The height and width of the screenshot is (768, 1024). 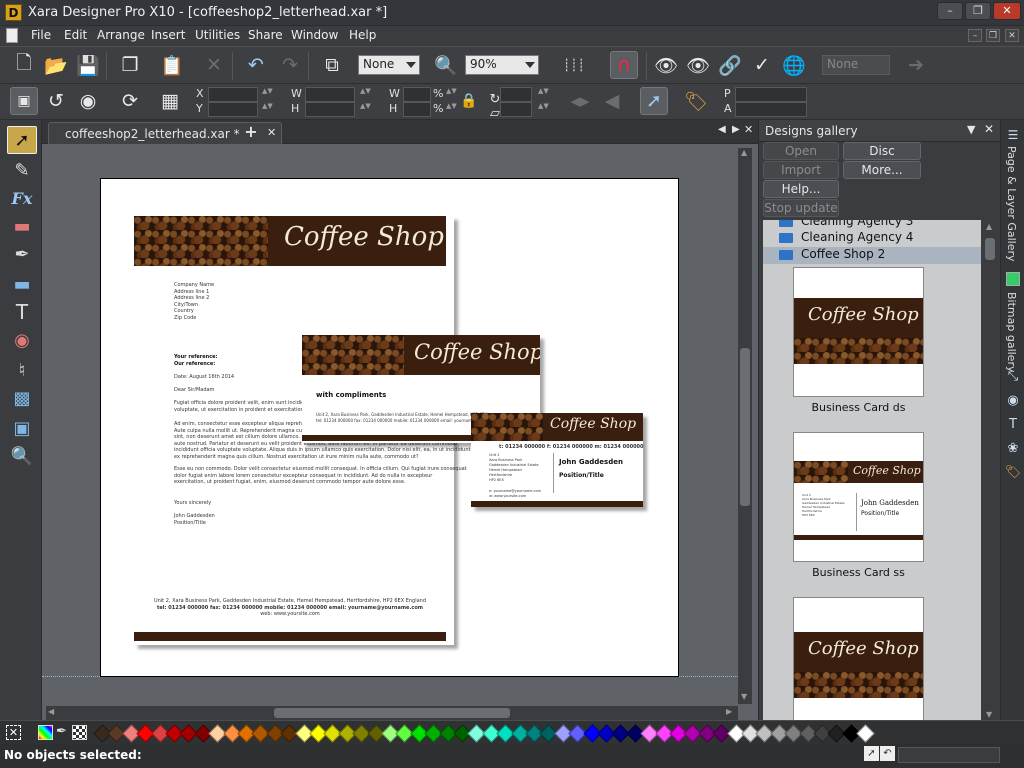 What do you see at coordinates (214, 65) in the screenshot?
I see `delete-icon: ✕` at bounding box center [214, 65].